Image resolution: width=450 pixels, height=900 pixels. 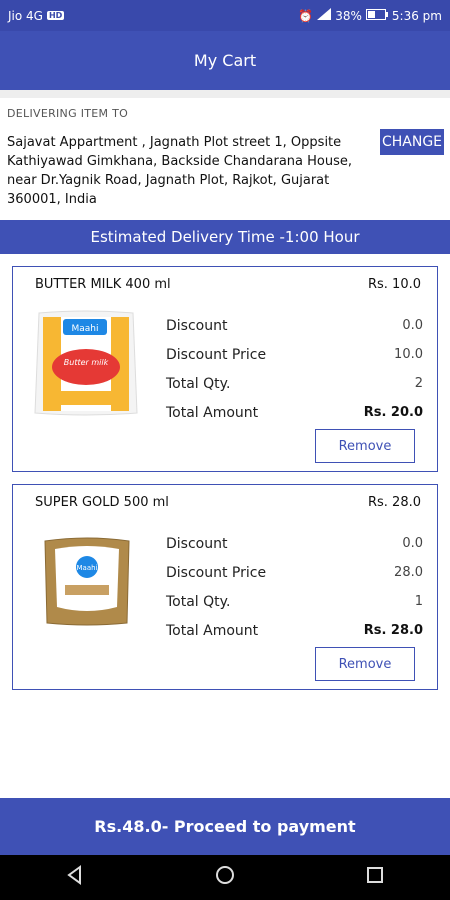 What do you see at coordinates (68, 113) in the screenshot?
I see `delivering-to-label: DELIVERING ITEM TO` at bounding box center [68, 113].